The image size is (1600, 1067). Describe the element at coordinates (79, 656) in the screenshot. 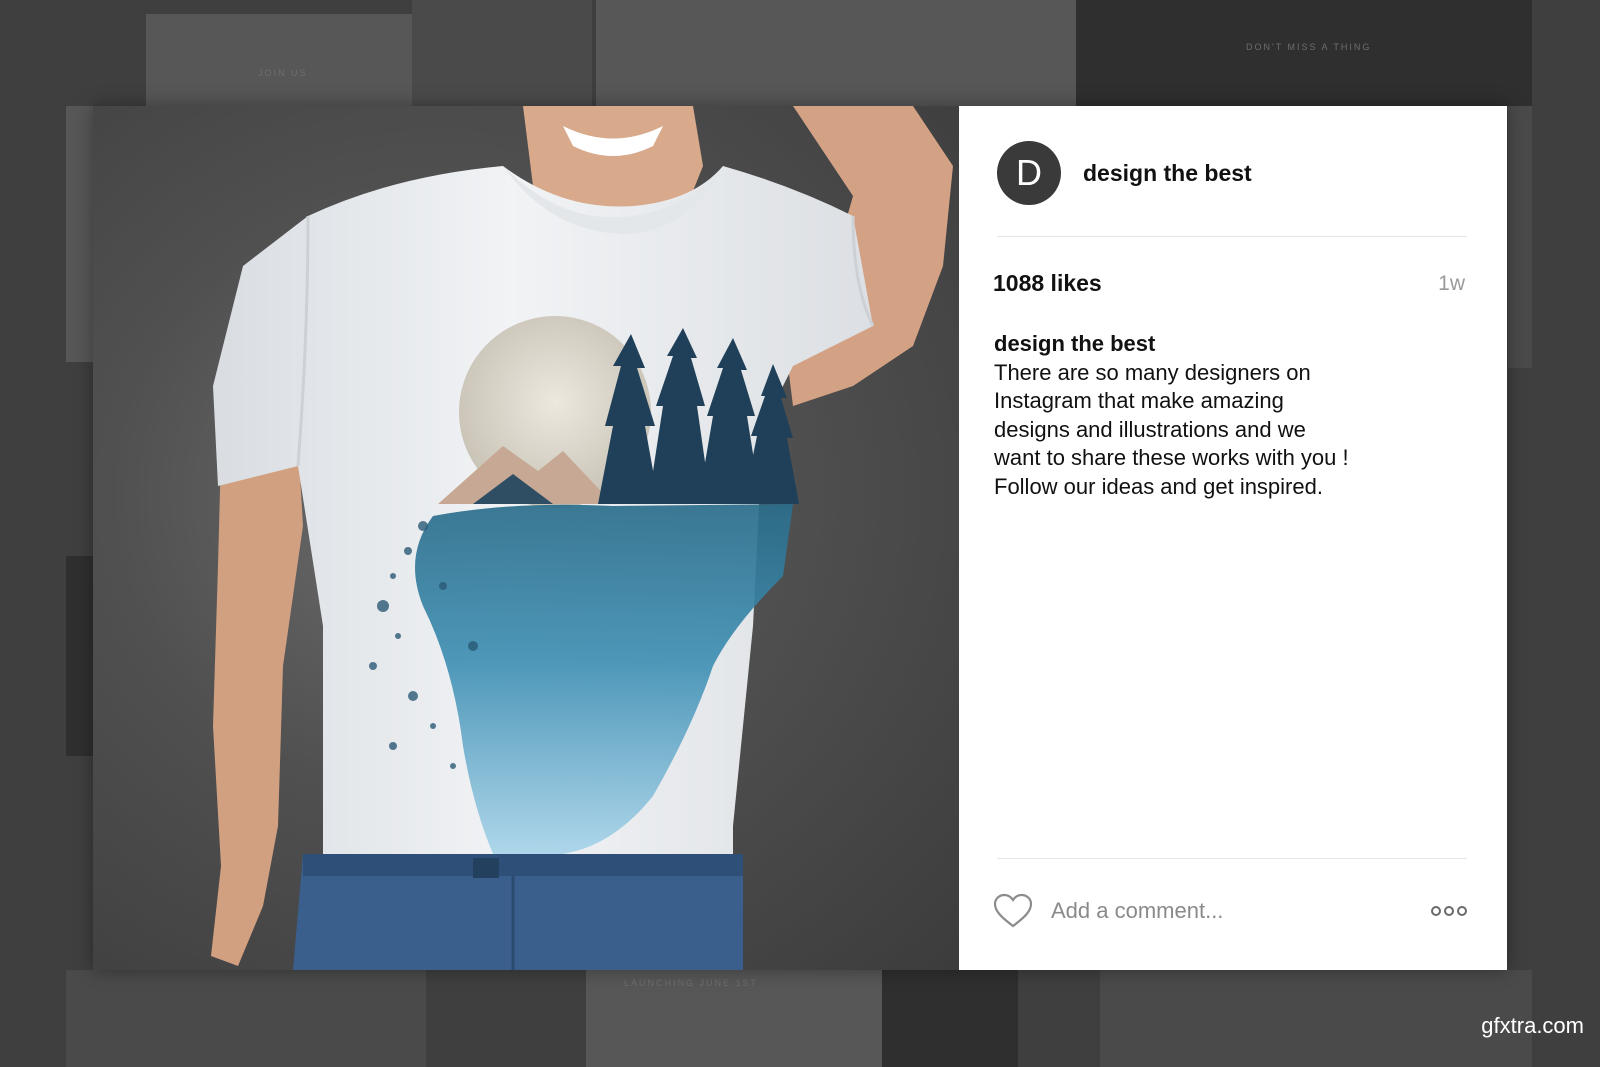

I see `bg-card-left-plant` at that location.